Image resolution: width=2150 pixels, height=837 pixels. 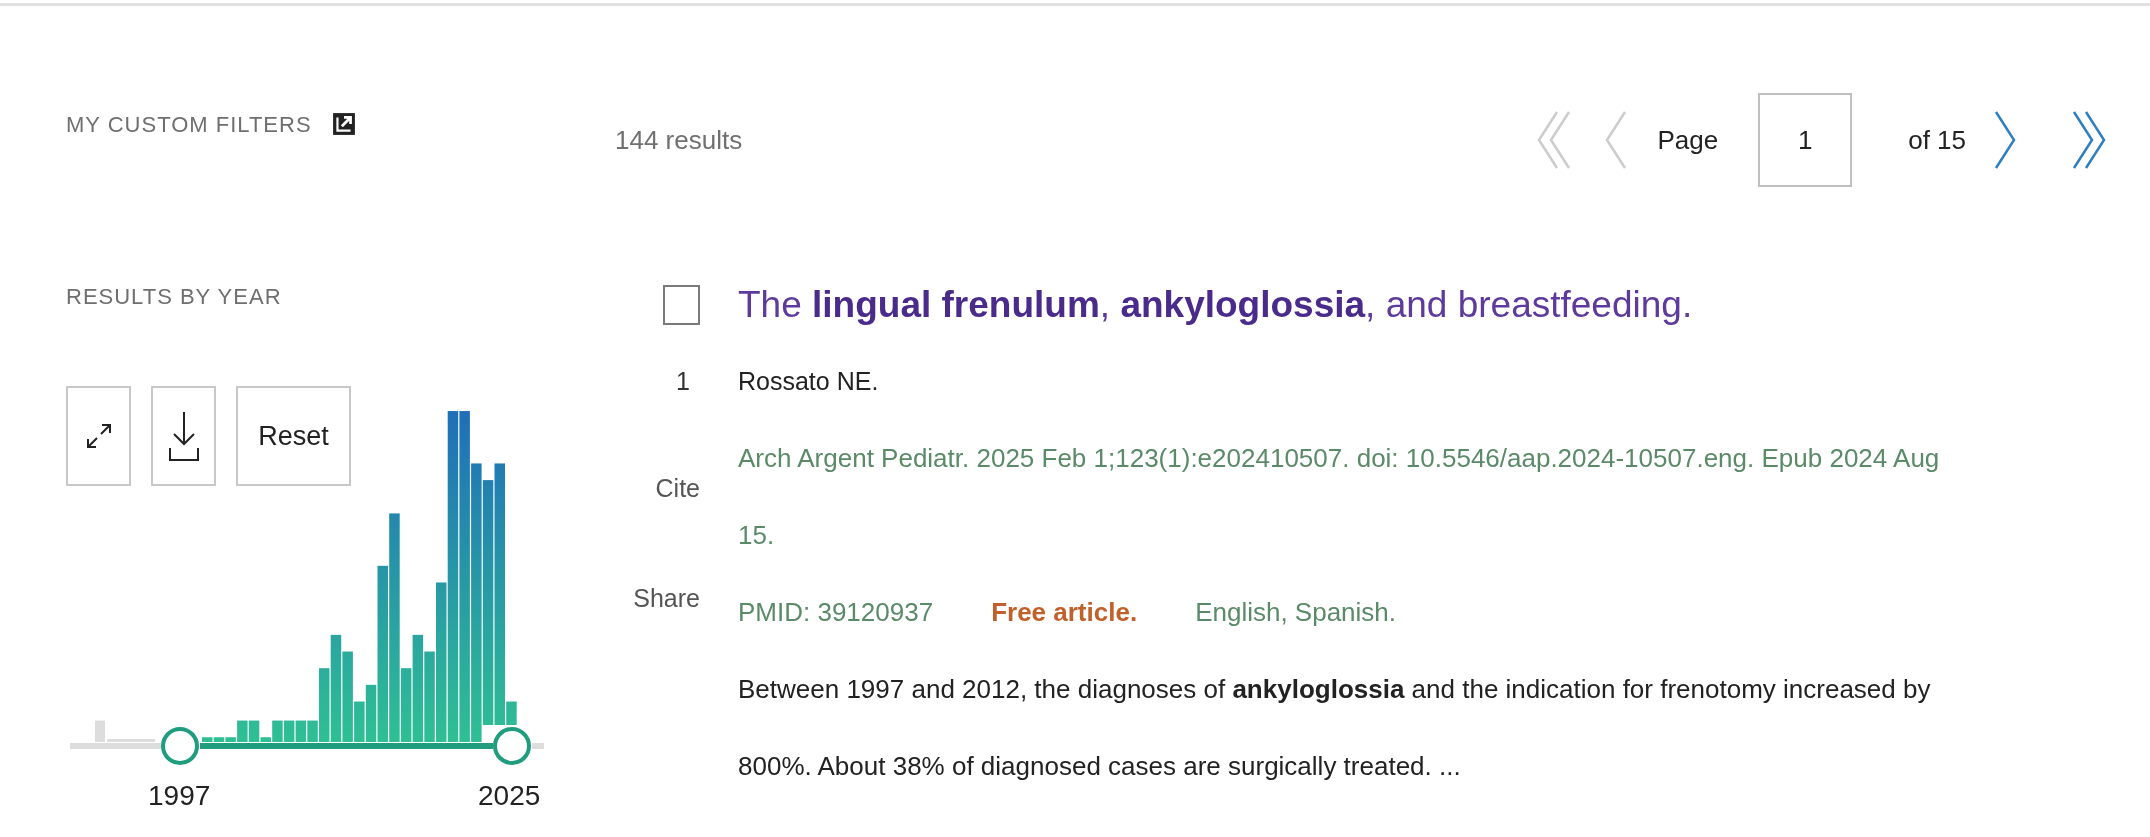 What do you see at coordinates (683, 381) in the screenshot?
I see `result-number: 1` at bounding box center [683, 381].